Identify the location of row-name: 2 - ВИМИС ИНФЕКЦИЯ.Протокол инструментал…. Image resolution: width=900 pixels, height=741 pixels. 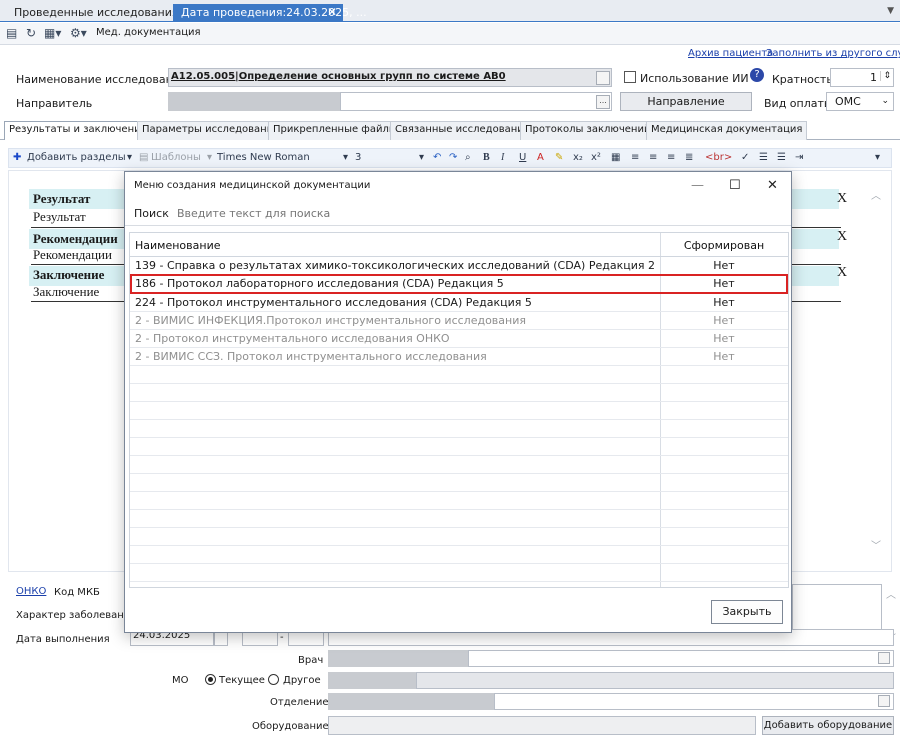
(330, 320).